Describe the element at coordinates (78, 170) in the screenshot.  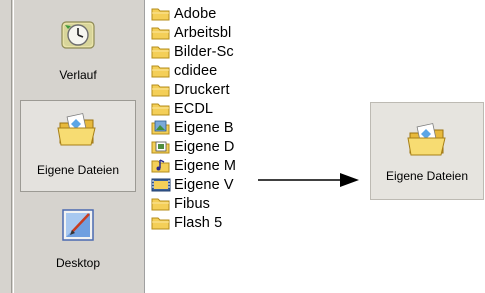
I see `place-my-documents-label: Eigene Dateien` at that location.